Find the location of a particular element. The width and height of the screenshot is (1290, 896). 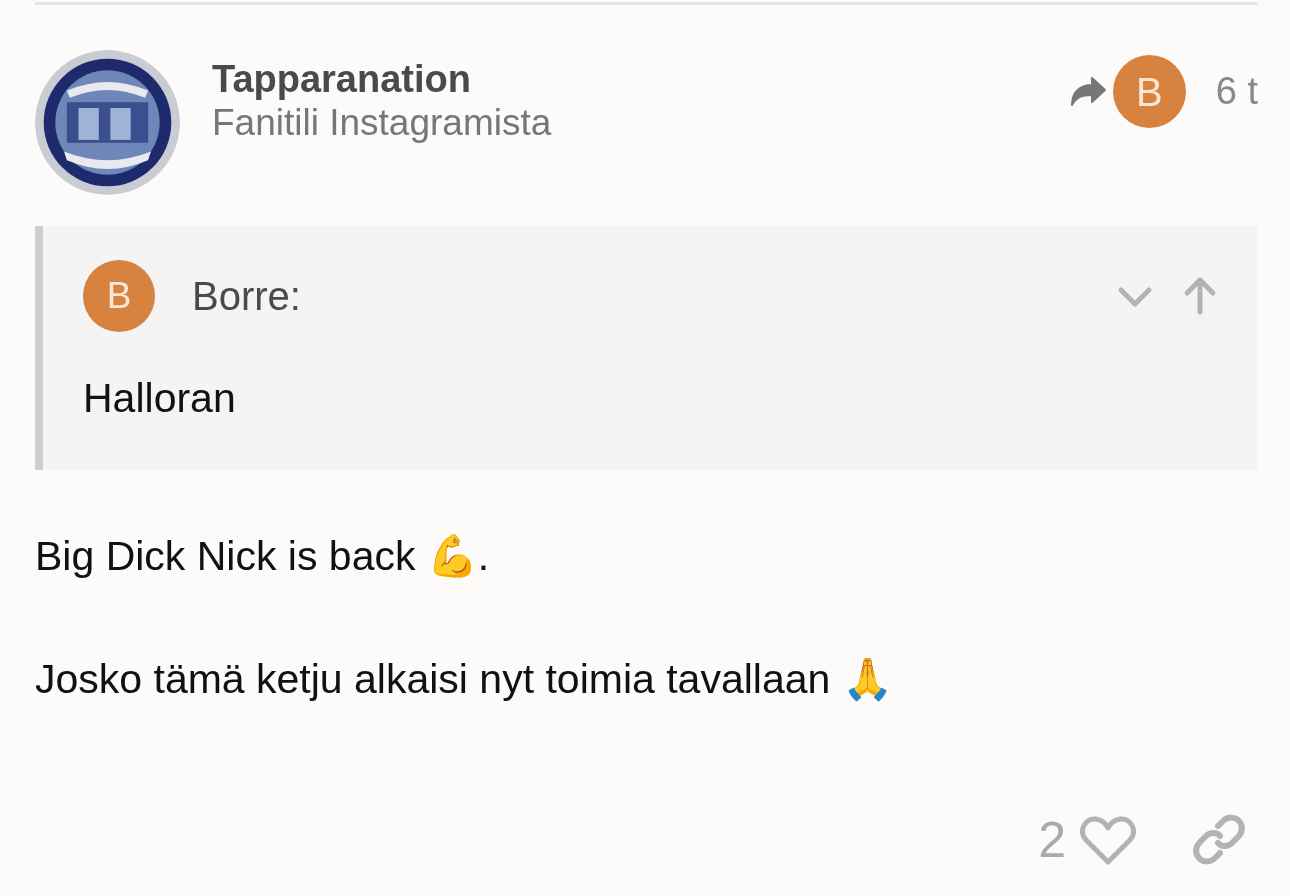

user-name: Tapparanation is located at coordinates (640, 80).